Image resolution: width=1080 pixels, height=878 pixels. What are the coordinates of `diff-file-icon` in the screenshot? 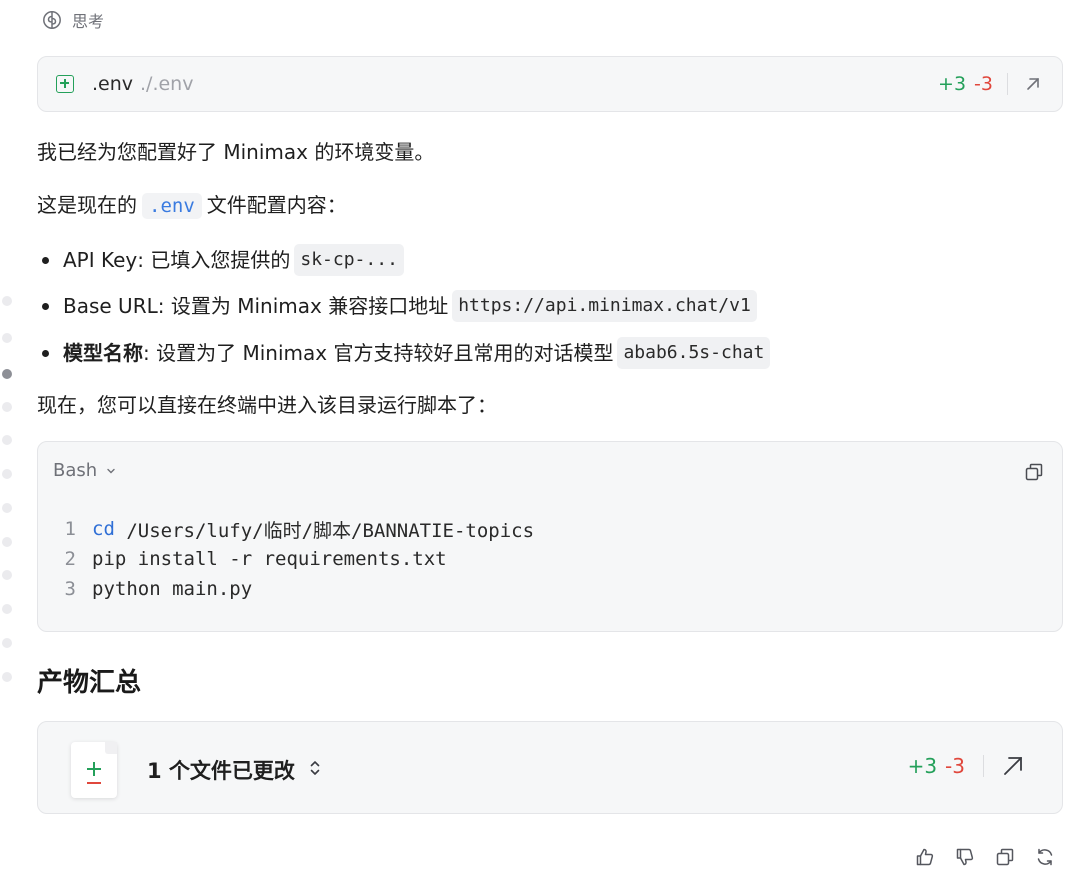 It's located at (94, 770).